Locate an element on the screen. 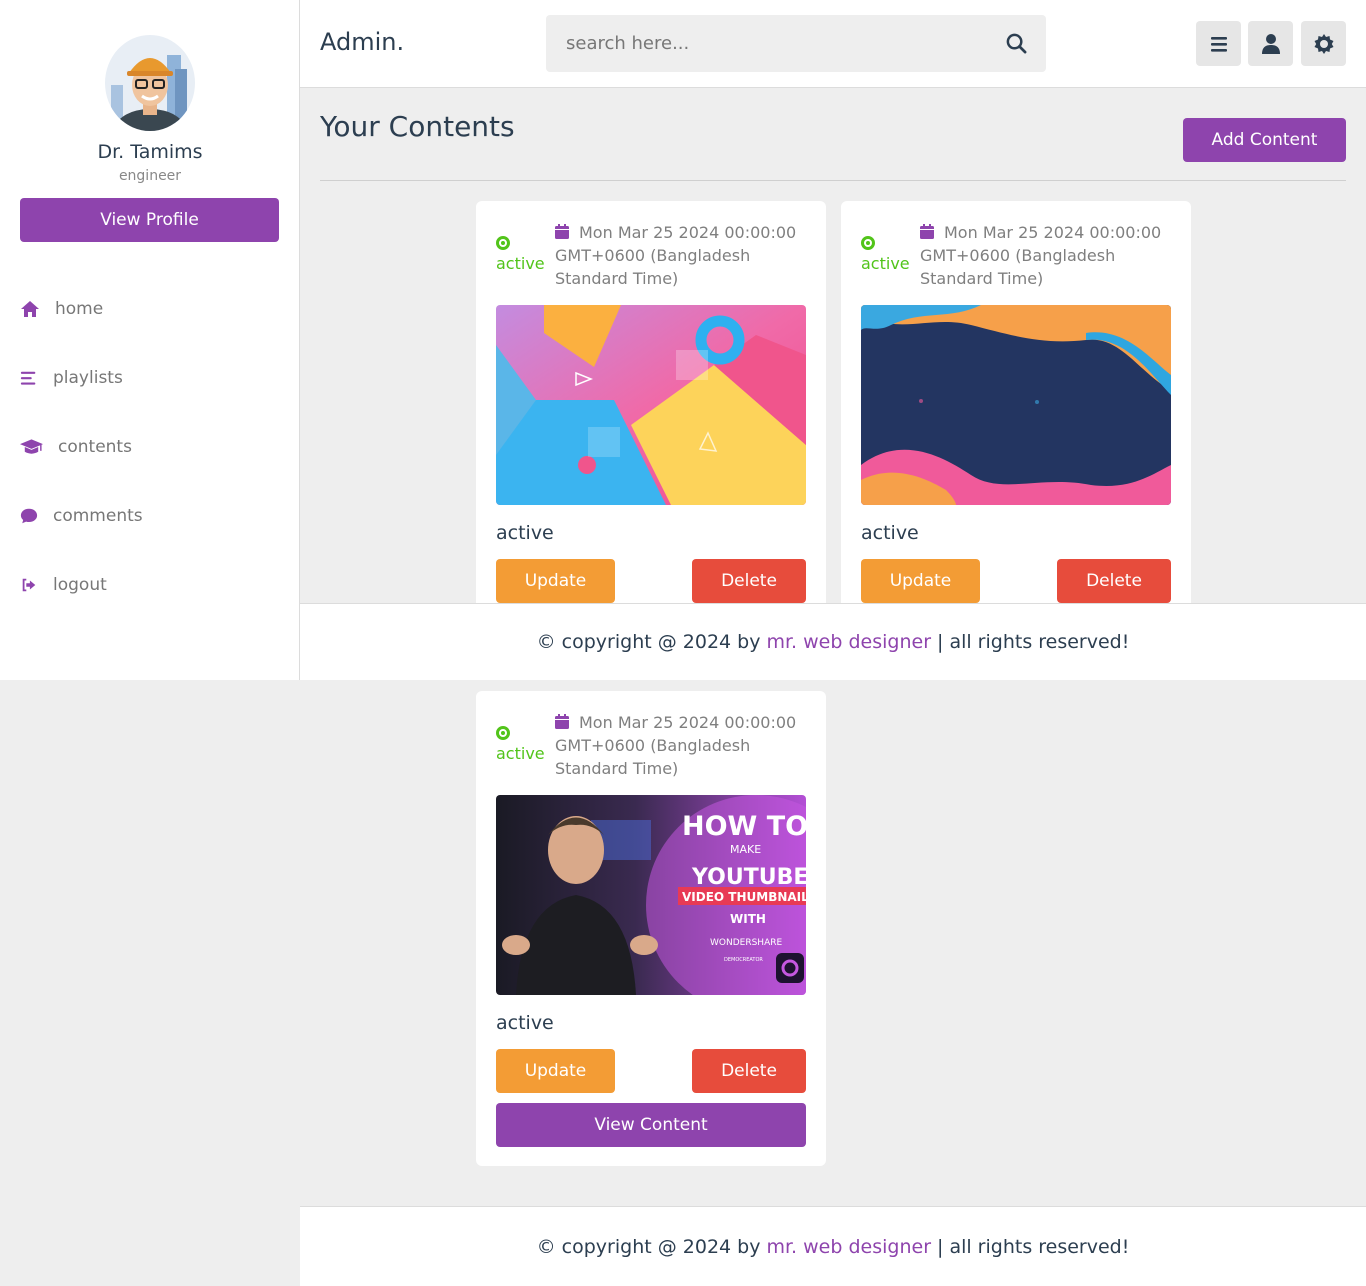  search-box is located at coordinates (796, 43).